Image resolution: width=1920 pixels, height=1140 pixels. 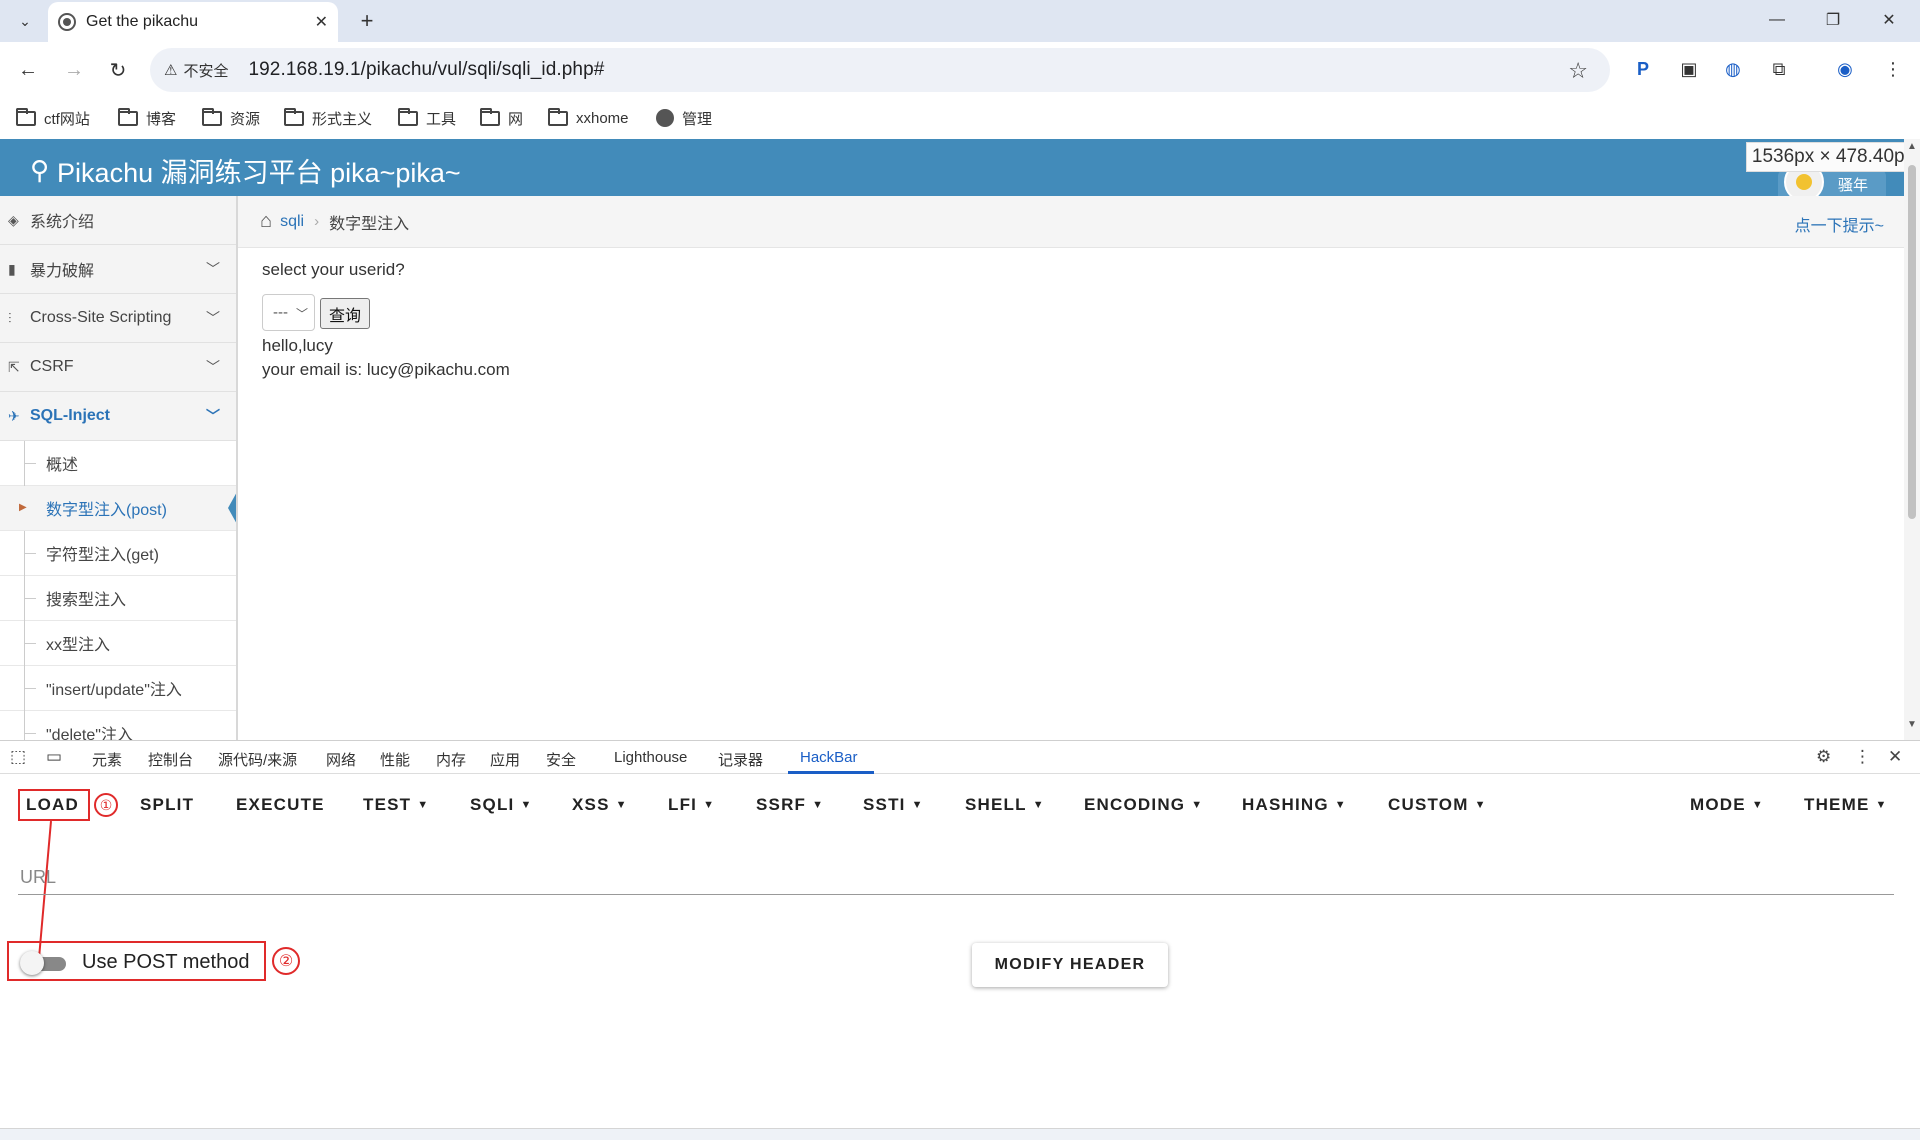 I want to click on hint-link: 点一下提示~, so click(x=1839, y=224).